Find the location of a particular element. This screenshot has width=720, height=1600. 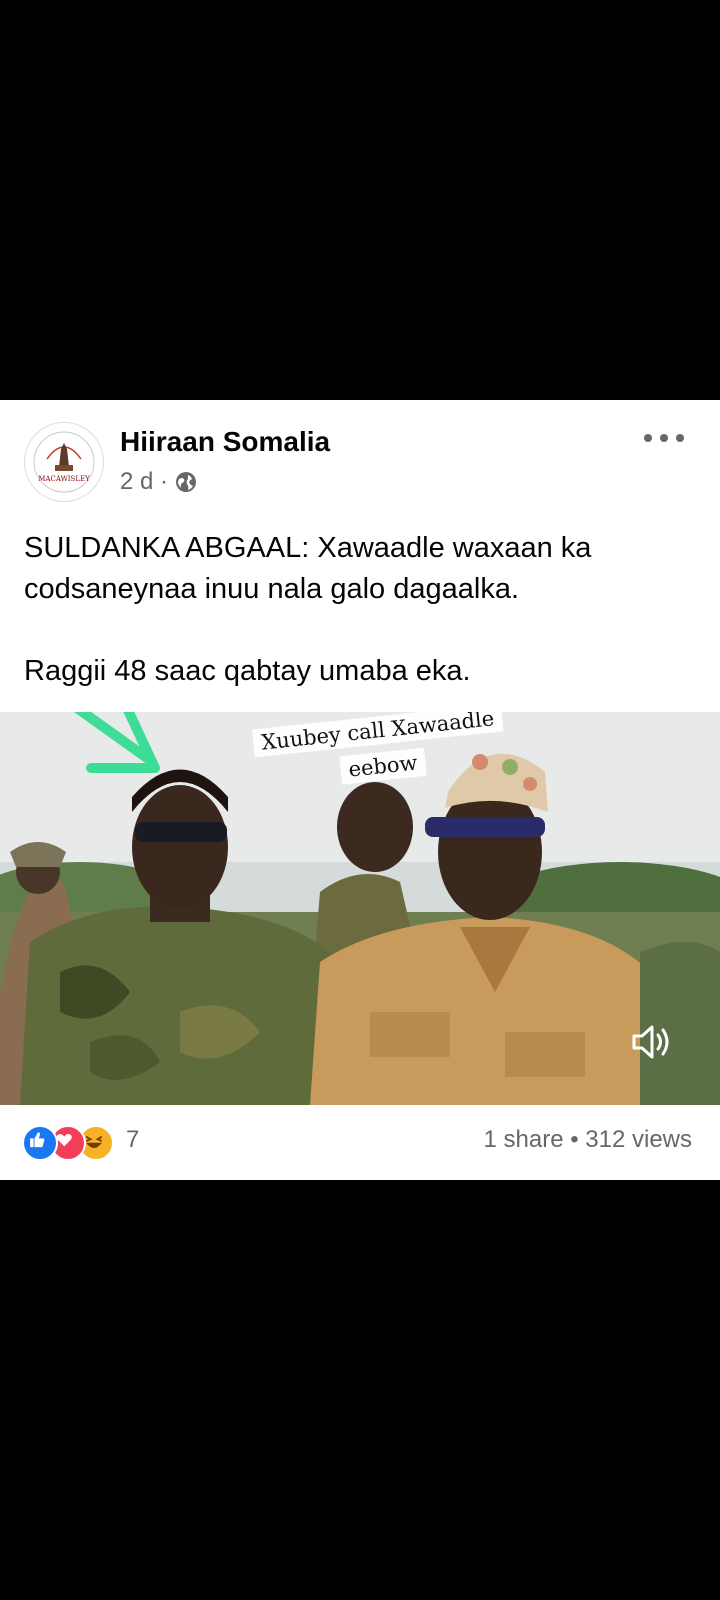

post-footer: 7 1 share • 312 views is located at coordinates (360, 1142).